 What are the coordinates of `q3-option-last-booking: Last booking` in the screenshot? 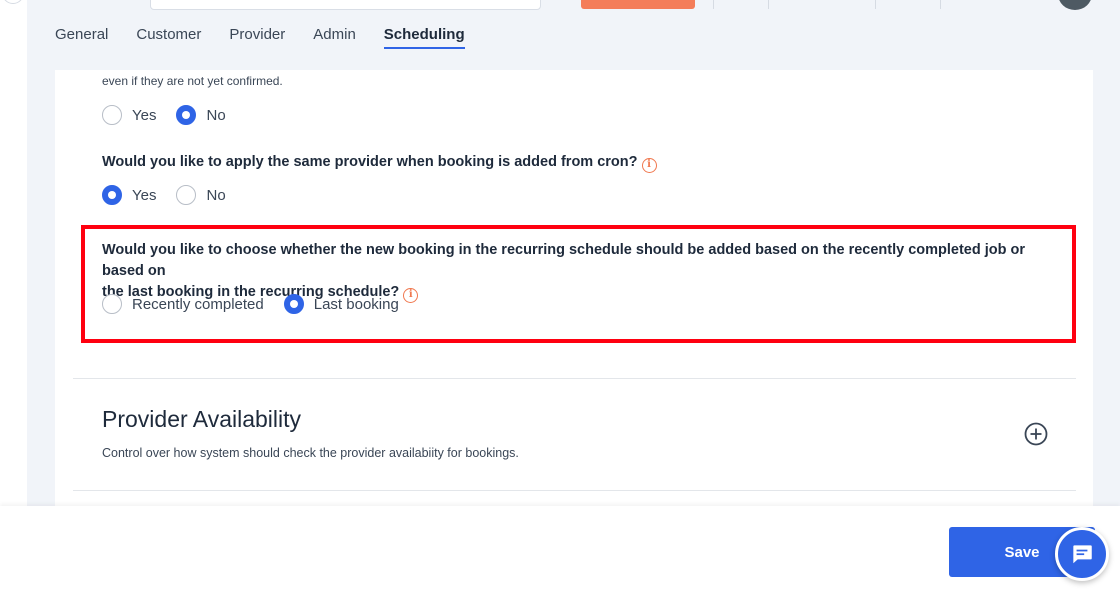 It's located at (341, 304).